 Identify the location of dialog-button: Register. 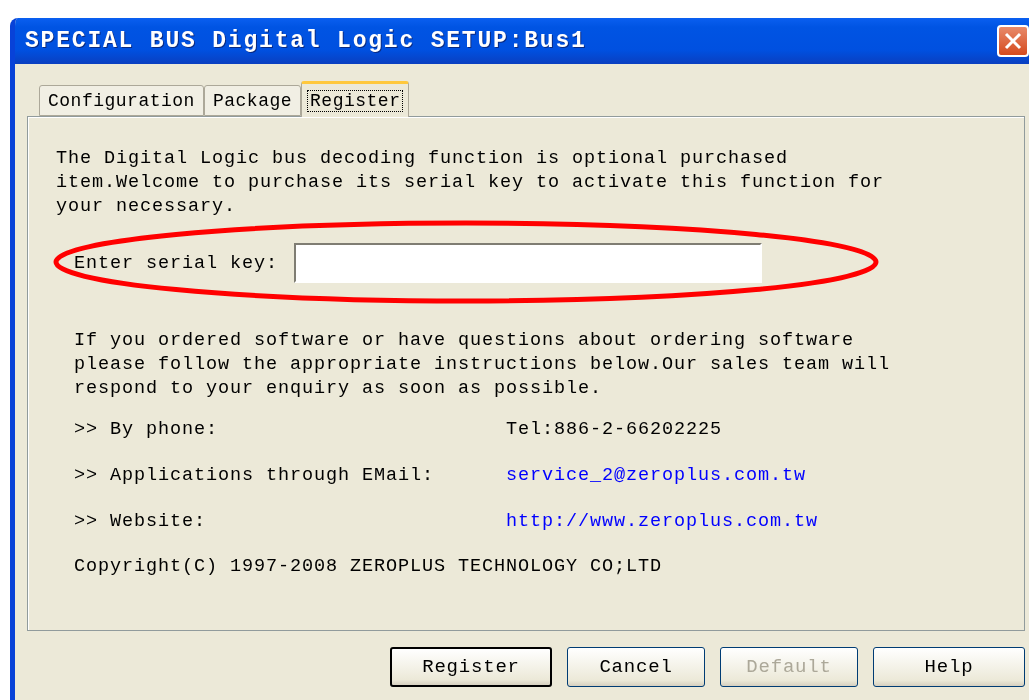
(471, 667).